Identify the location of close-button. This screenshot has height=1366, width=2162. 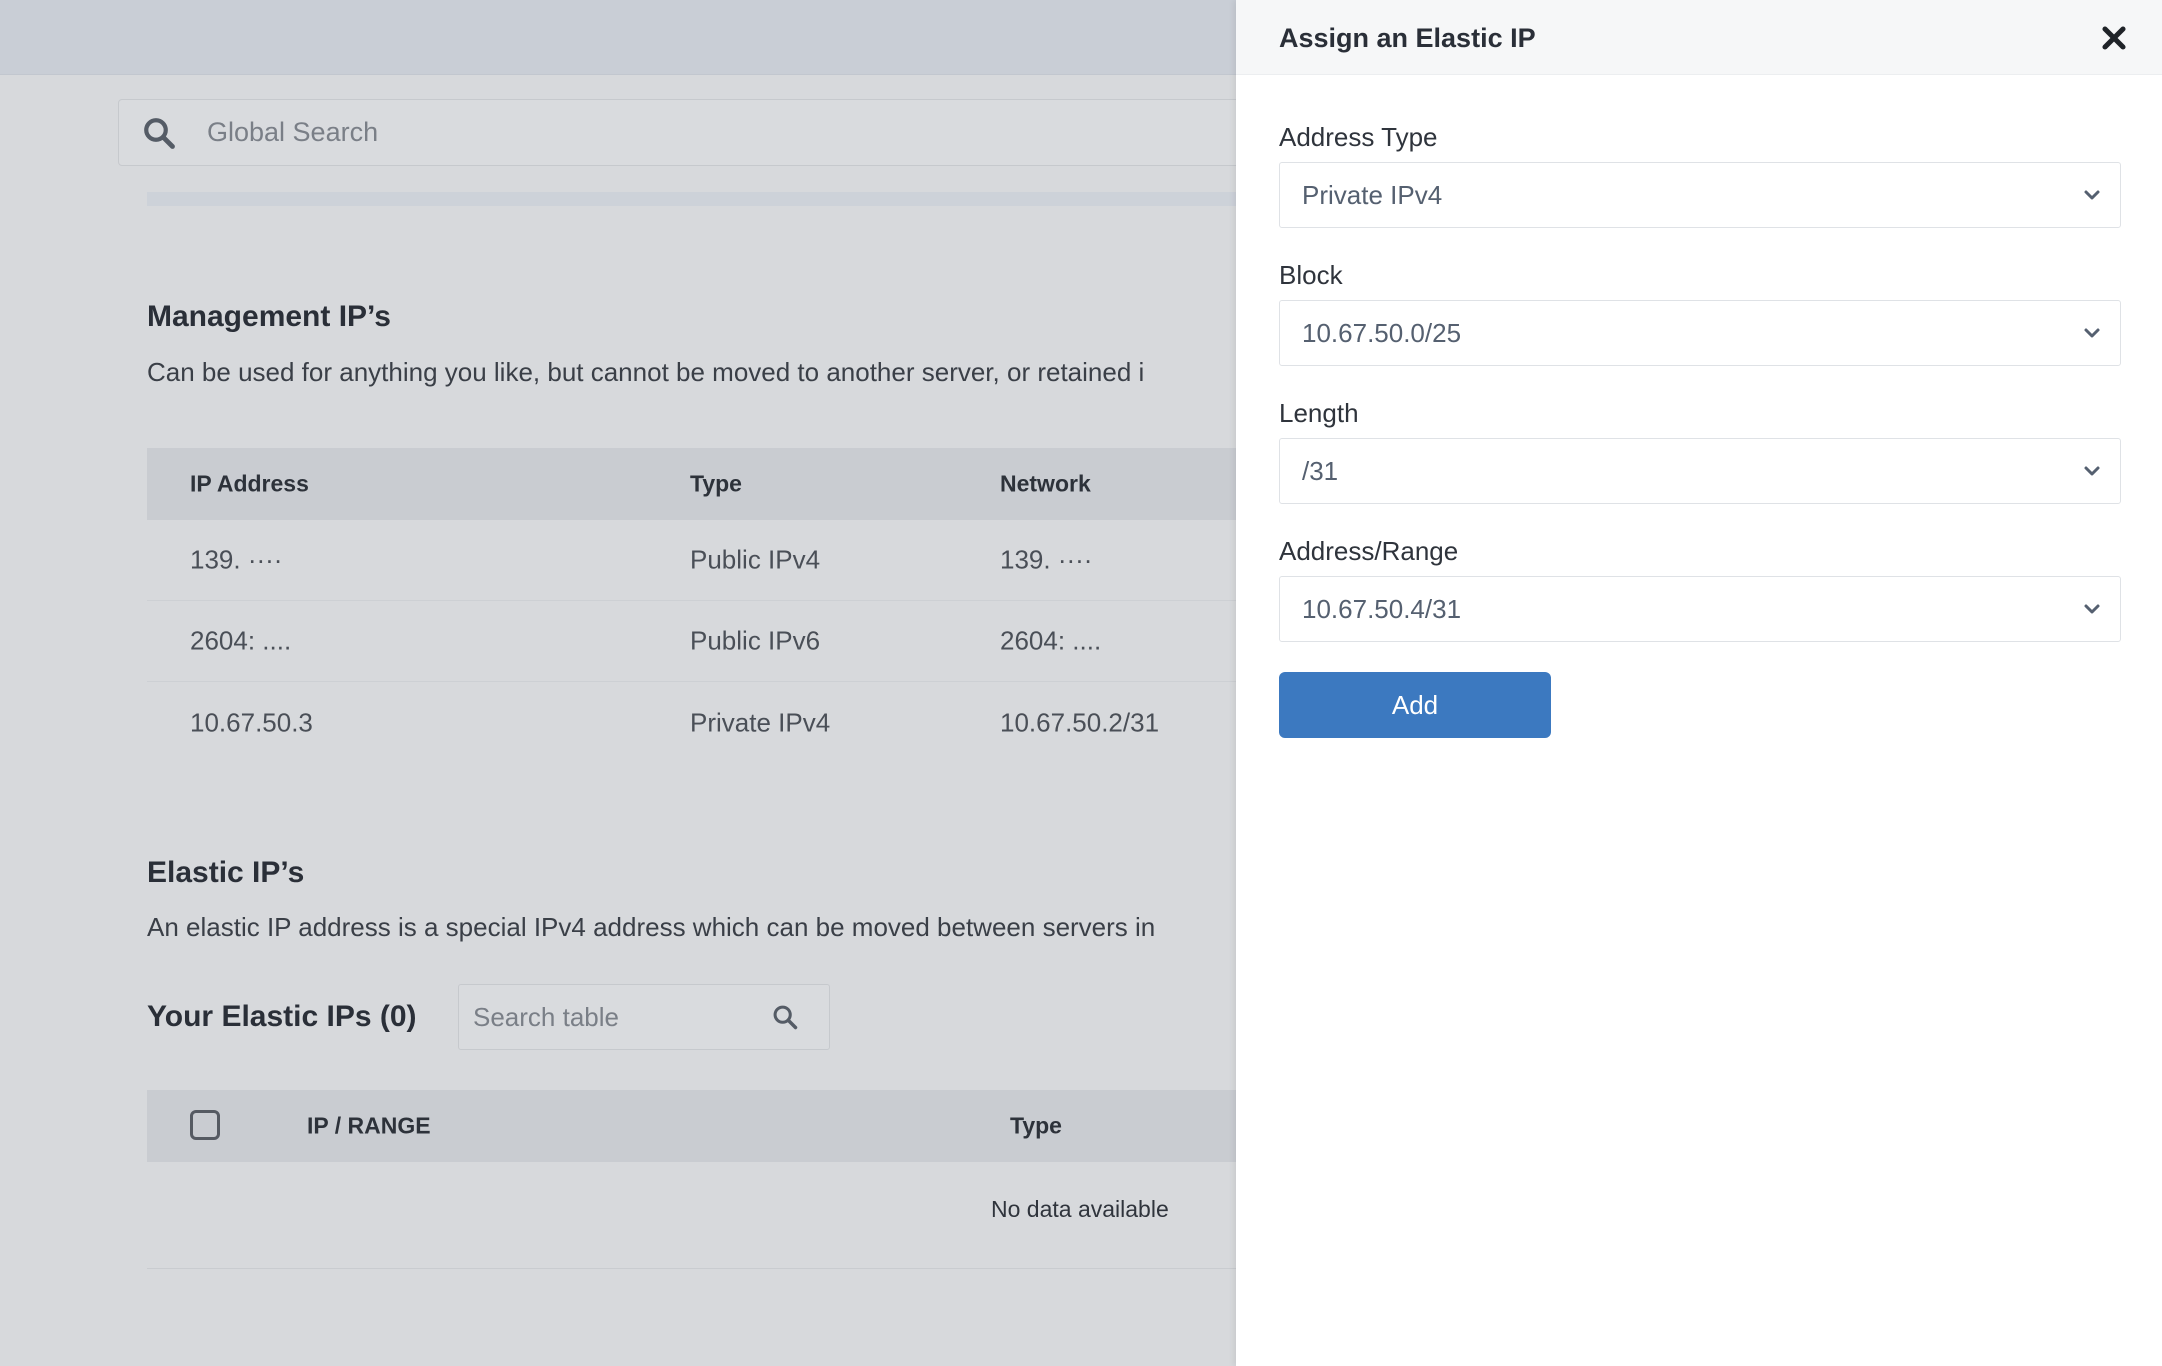
(2114, 38).